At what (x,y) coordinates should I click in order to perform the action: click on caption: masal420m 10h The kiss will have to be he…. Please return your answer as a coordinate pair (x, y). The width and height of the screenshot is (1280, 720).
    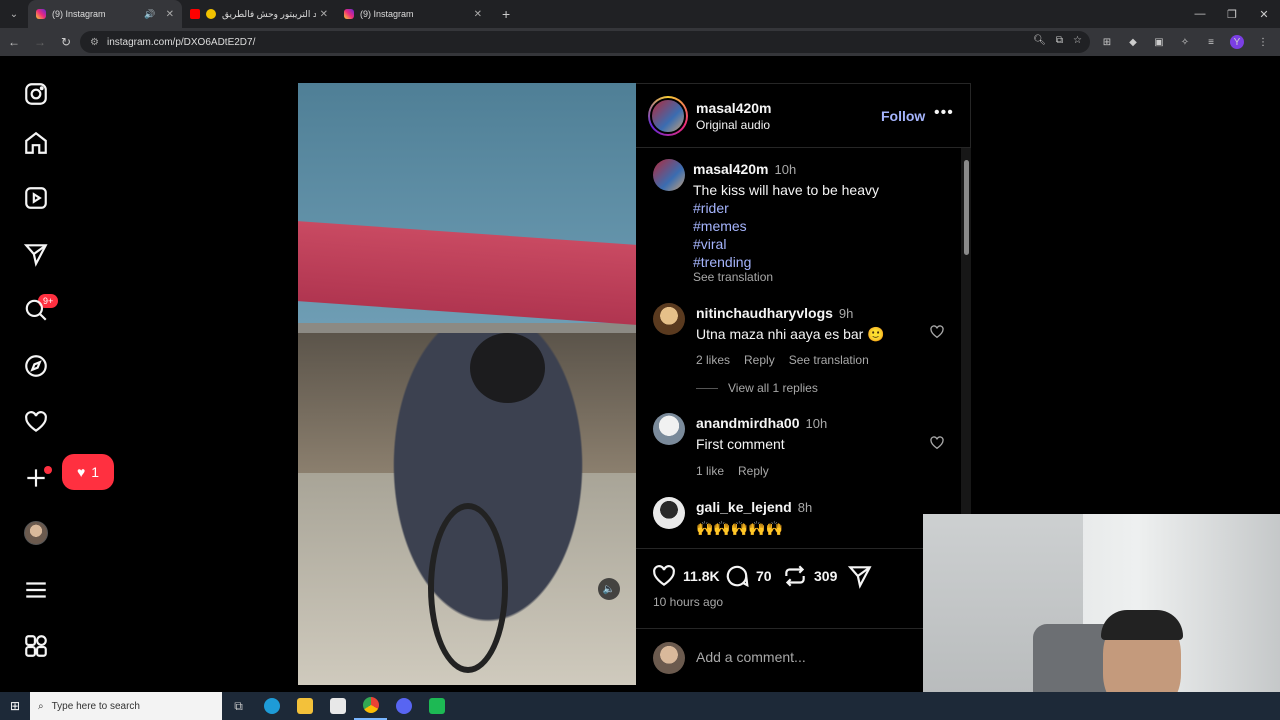
    Looking at the image, I should click on (818, 222).